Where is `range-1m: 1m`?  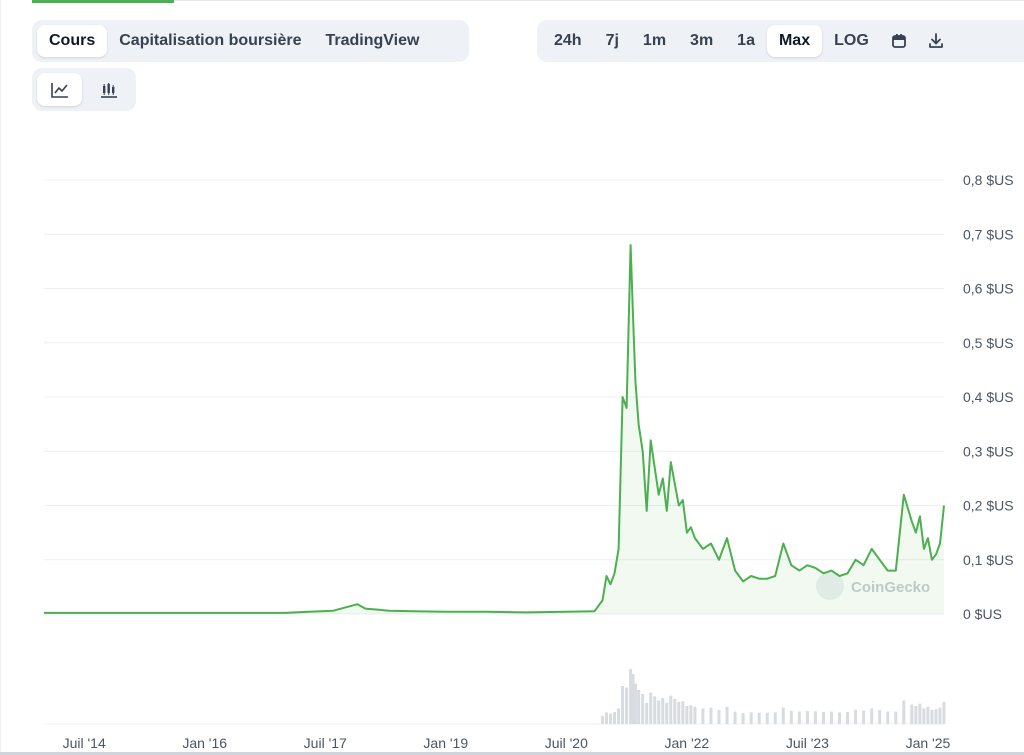 range-1m: 1m is located at coordinates (654, 41).